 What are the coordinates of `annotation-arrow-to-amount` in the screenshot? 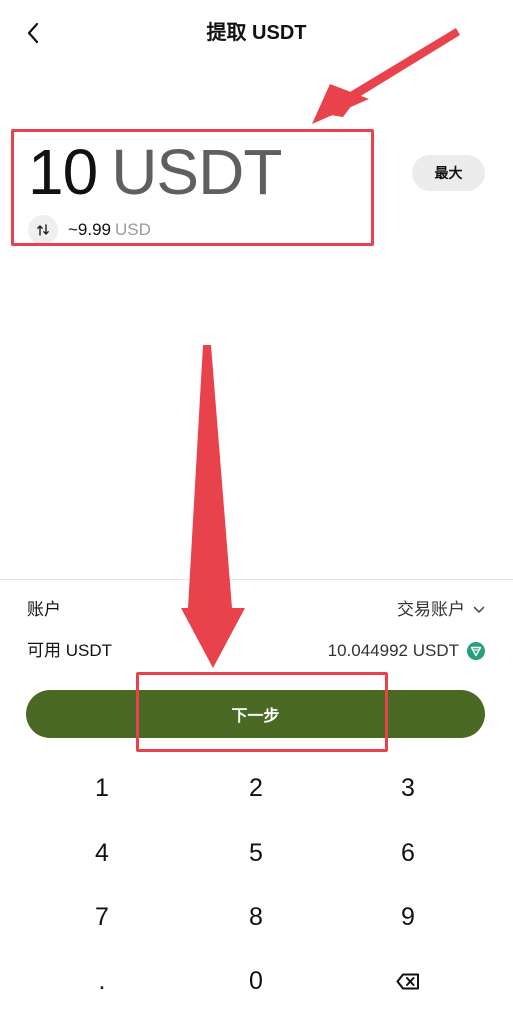 It's located at (386, 76).